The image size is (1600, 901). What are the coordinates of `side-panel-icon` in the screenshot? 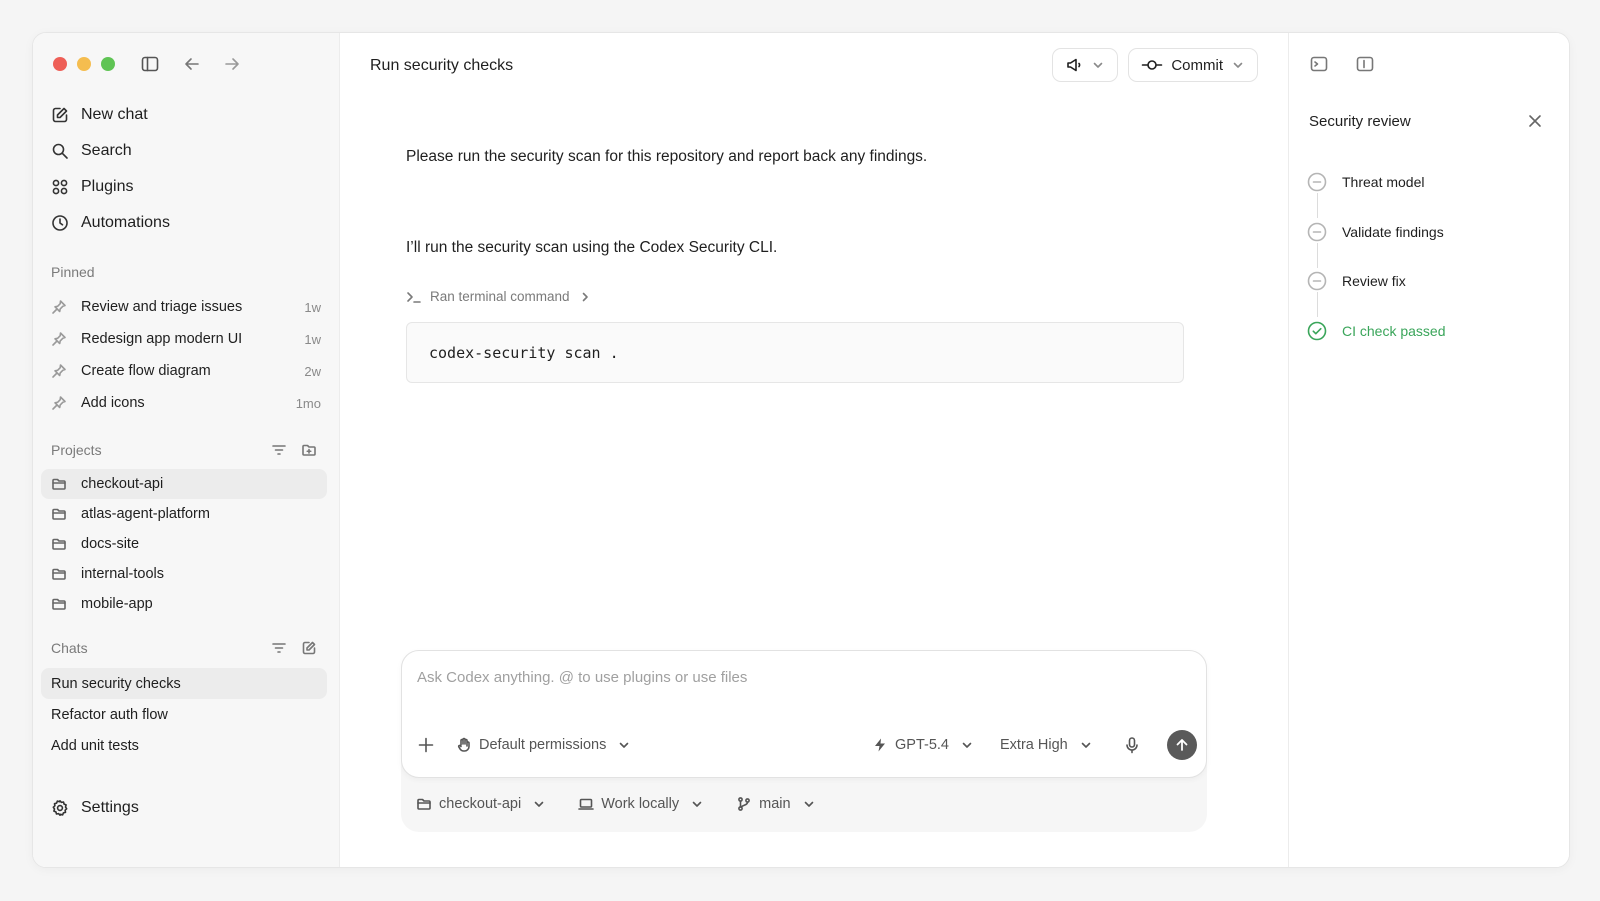 It's located at (1365, 64).